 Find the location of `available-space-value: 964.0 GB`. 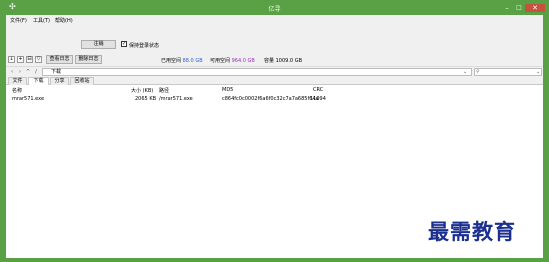

available-space-value: 964.0 GB is located at coordinates (243, 61).